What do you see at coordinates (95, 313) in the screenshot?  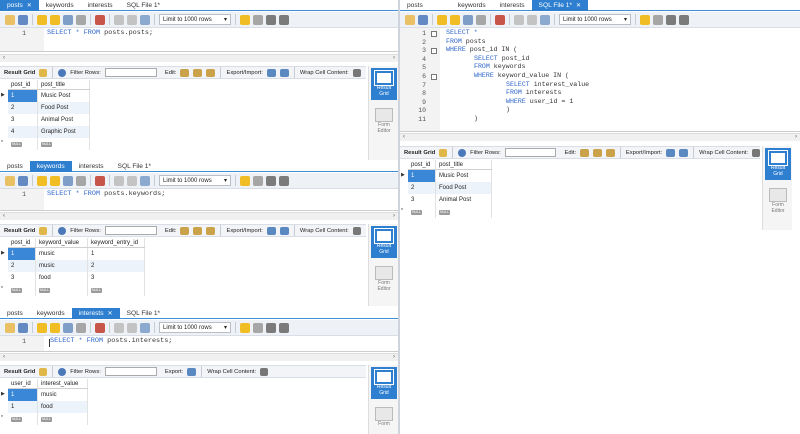 I see `tab-interests: interests ✕` at bounding box center [95, 313].